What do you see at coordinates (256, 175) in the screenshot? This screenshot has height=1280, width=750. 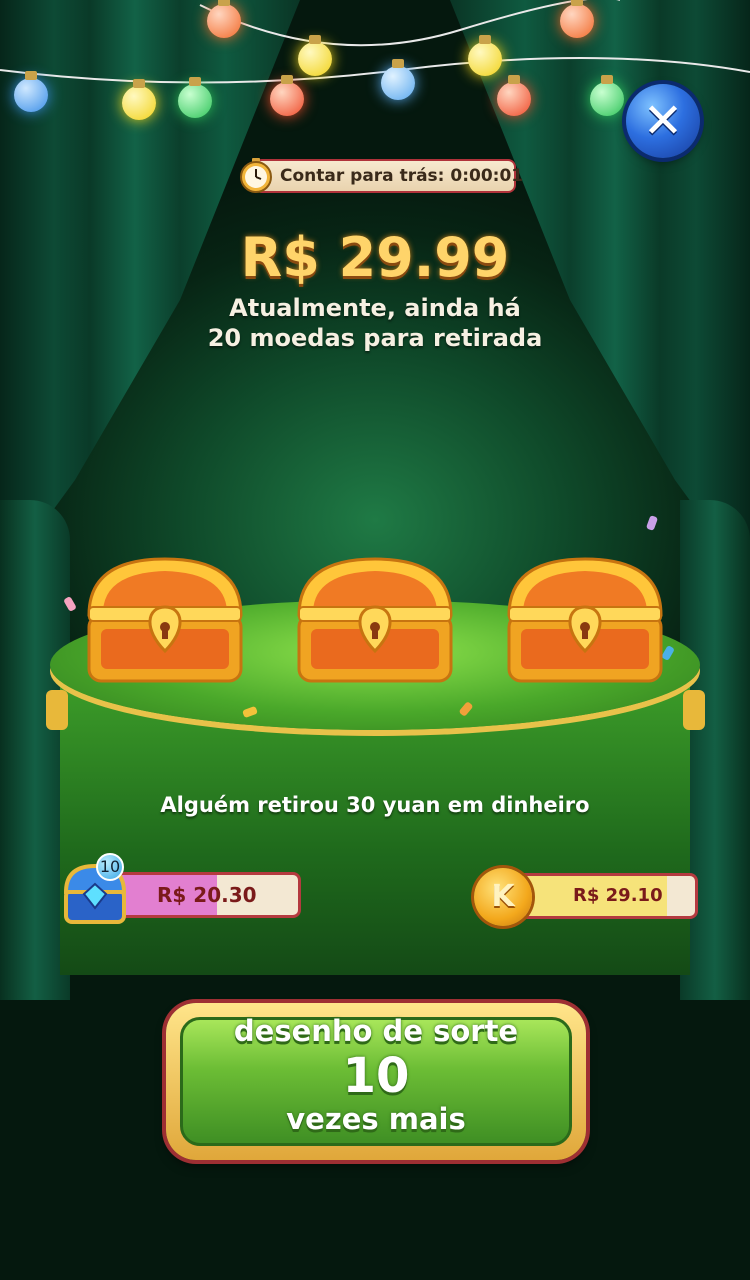 I see `stopwatch-icon` at bounding box center [256, 175].